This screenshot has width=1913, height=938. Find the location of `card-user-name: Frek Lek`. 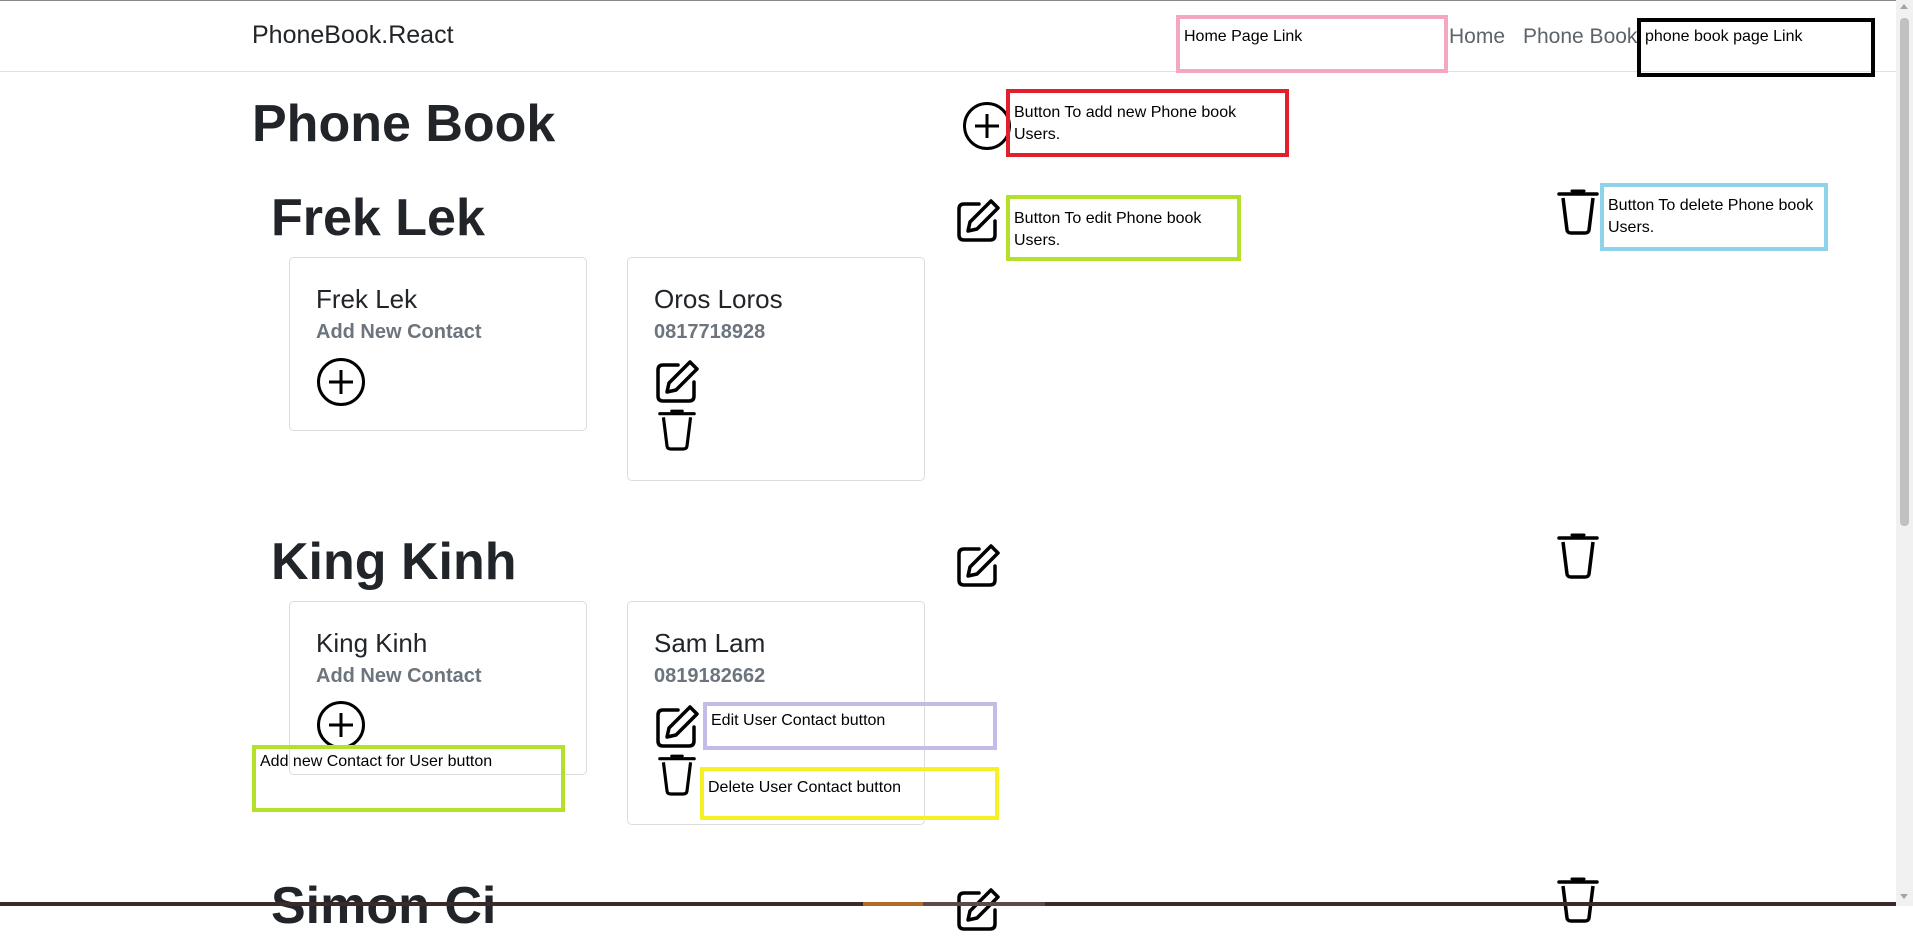

card-user-name: Frek Lek is located at coordinates (367, 299).